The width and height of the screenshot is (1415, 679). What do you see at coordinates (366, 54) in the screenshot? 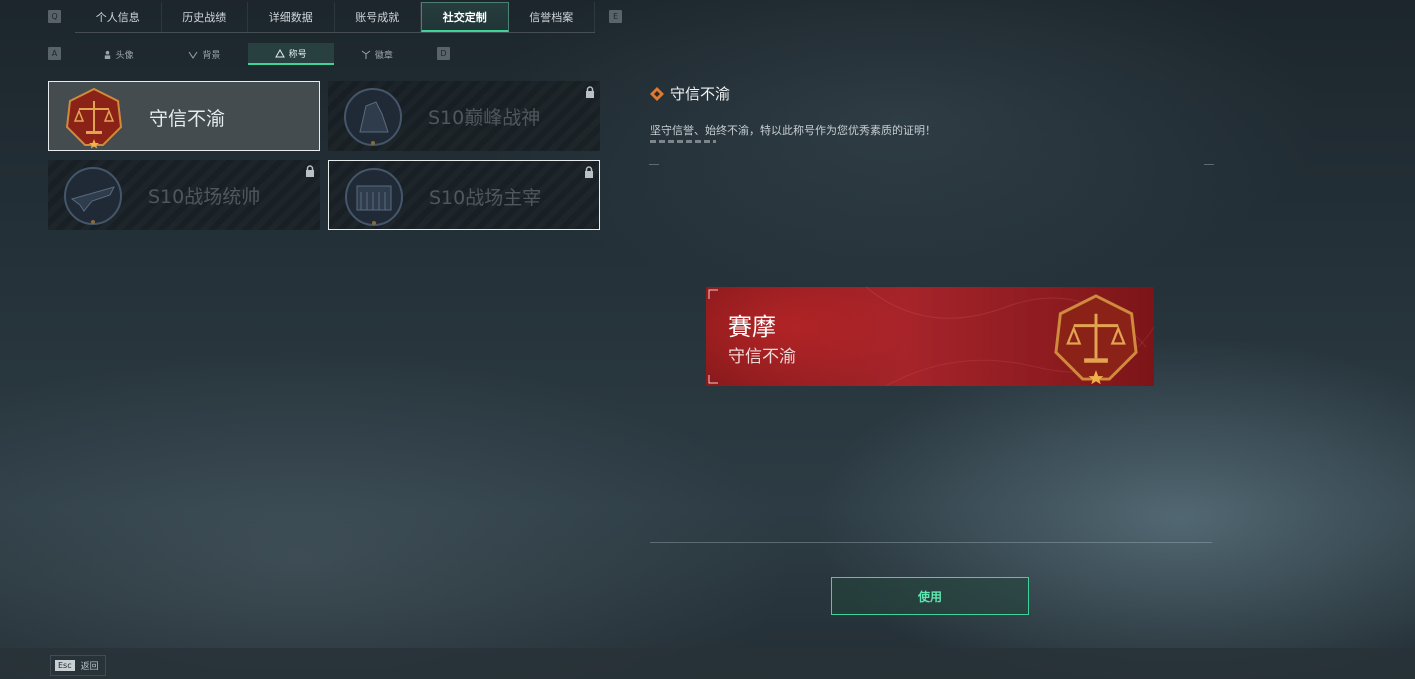
I see `badge-icon` at bounding box center [366, 54].